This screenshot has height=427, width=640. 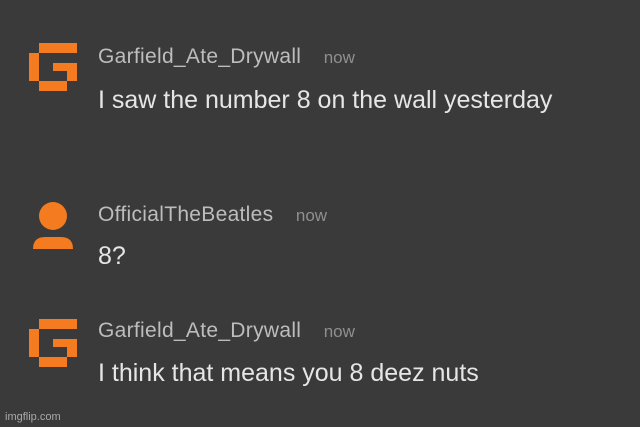 I want to click on comment-header: OfficialTheBeatles now, so click(x=212, y=215).